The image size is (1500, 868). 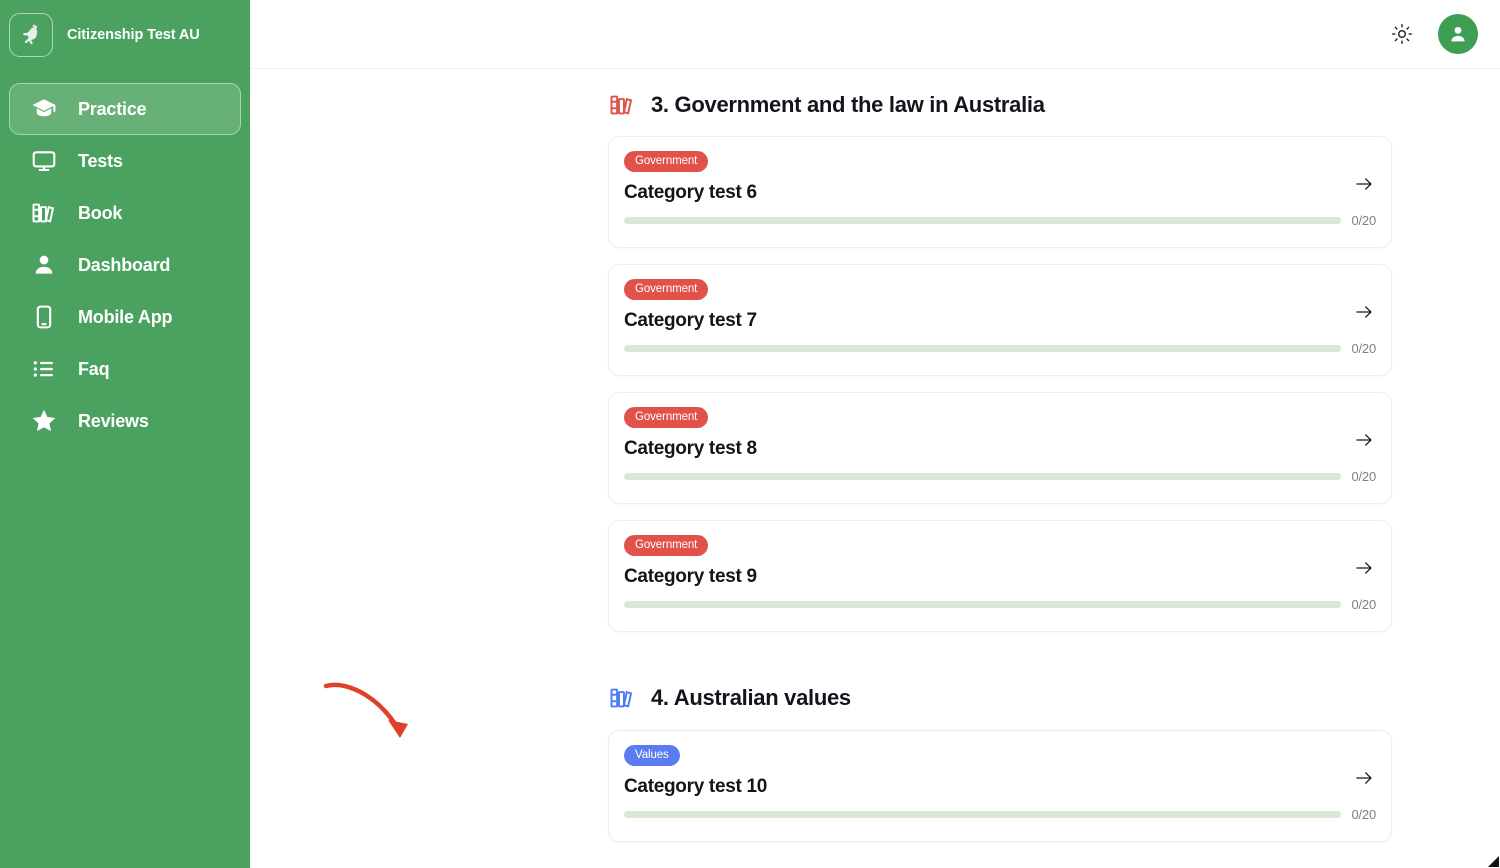 What do you see at coordinates (125, 161) in the screenshot?
I see `sidebar-item-tests: Tests` at bounding box center [125, 161].